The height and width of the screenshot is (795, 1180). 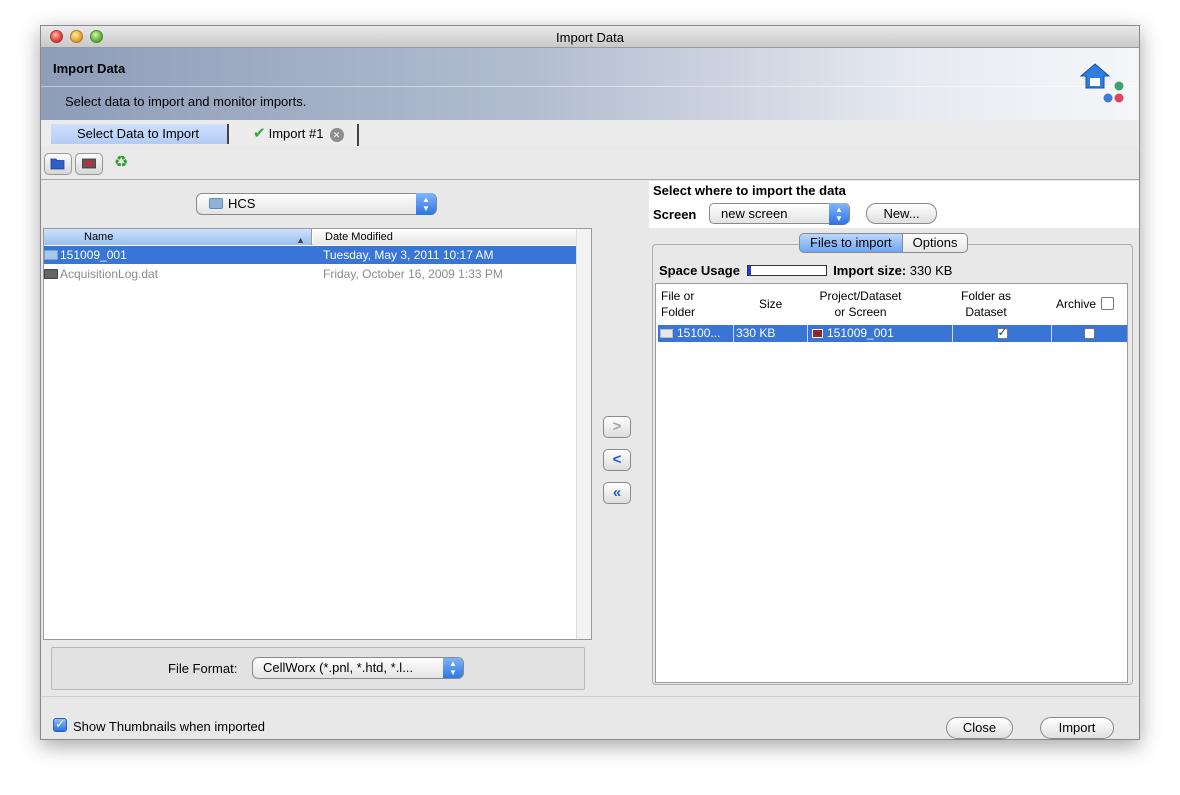 I want to click on folder-select: HCS ▲ ▼, so click(x=316, y=204).